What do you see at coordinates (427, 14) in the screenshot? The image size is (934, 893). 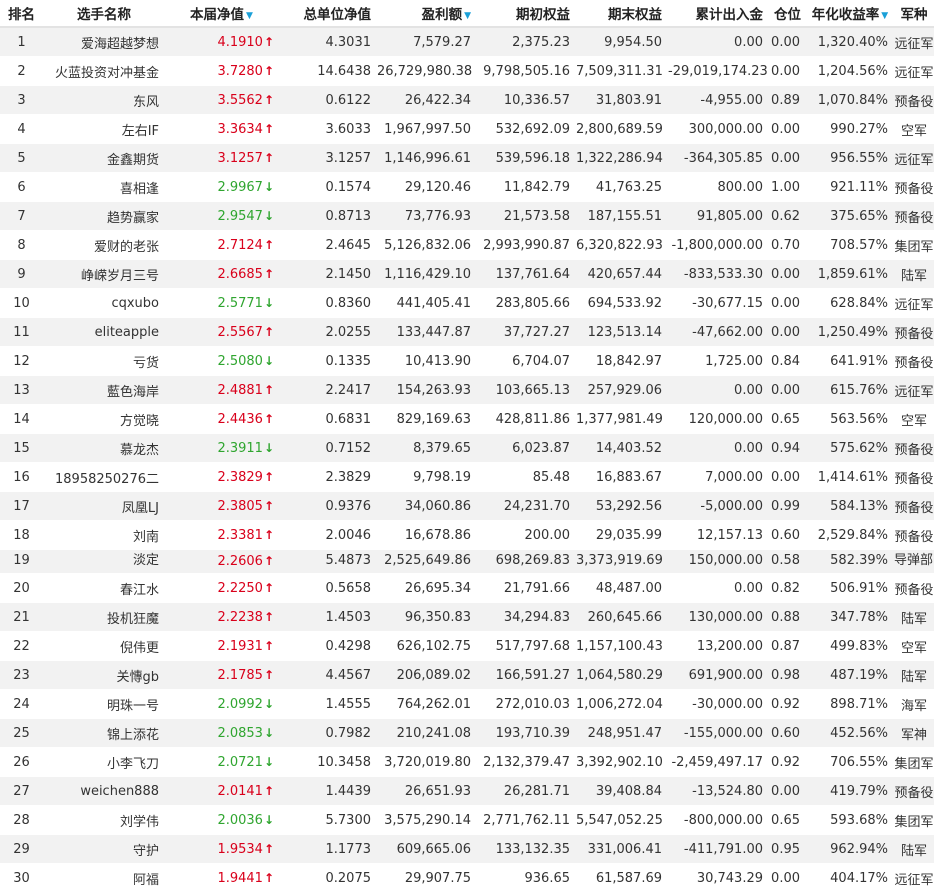 I see `header-profit: 盈利额 ▼` at bounding box center [427, 14].